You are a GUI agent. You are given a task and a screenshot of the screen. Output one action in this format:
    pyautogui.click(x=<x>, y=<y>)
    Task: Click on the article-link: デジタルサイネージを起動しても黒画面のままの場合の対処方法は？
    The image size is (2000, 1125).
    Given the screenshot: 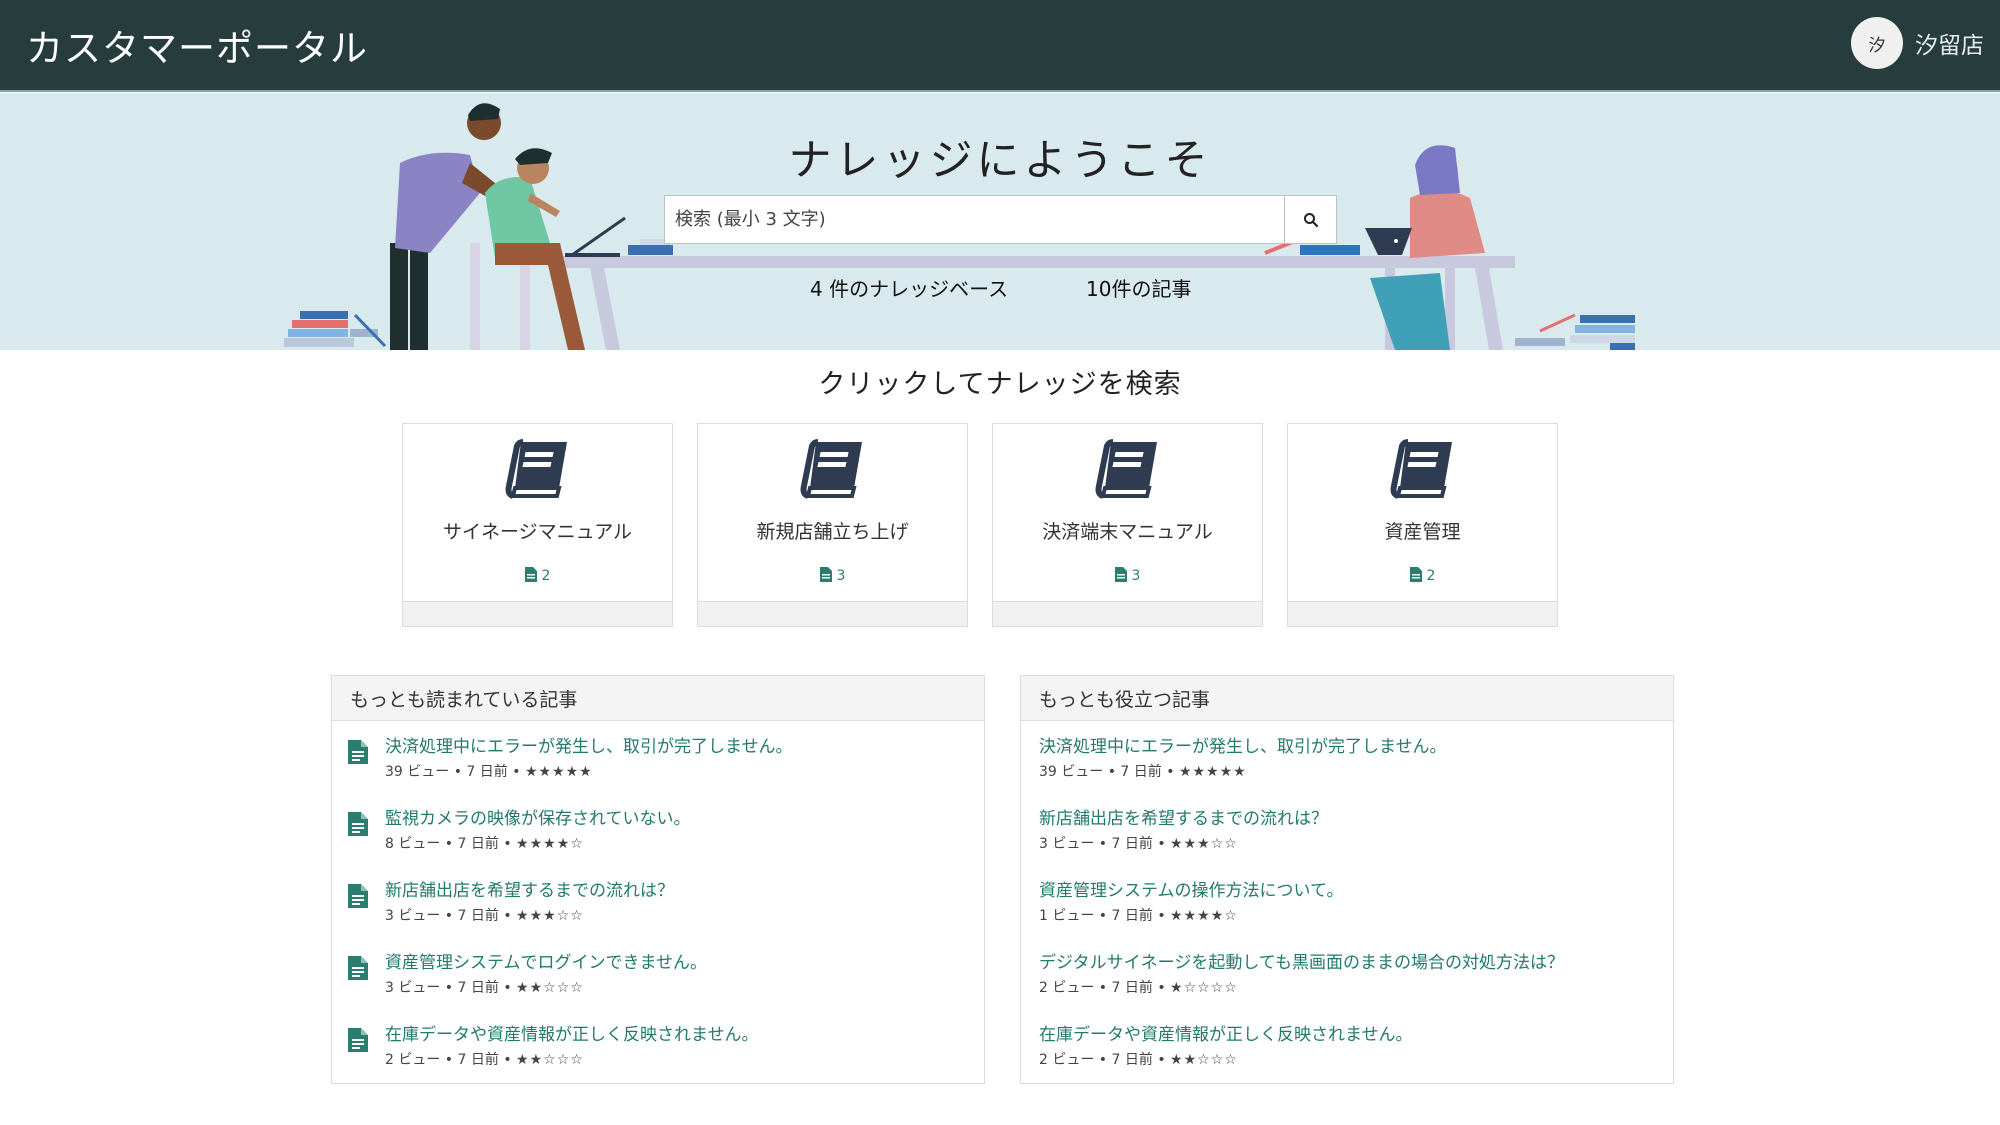 What is the action you would take?
    pyautogui.click(x=1301, y=960)
    